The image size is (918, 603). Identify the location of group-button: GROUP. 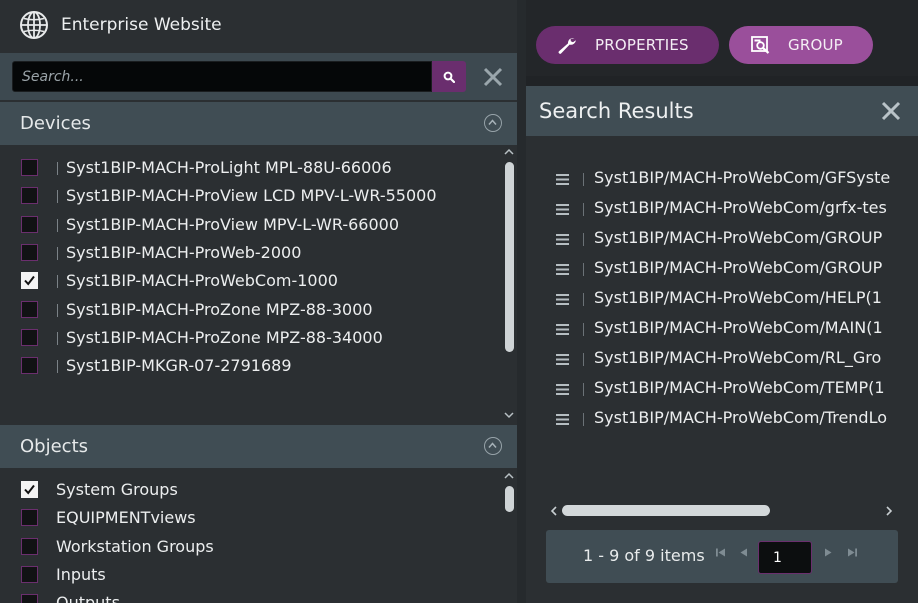
(801, 45).